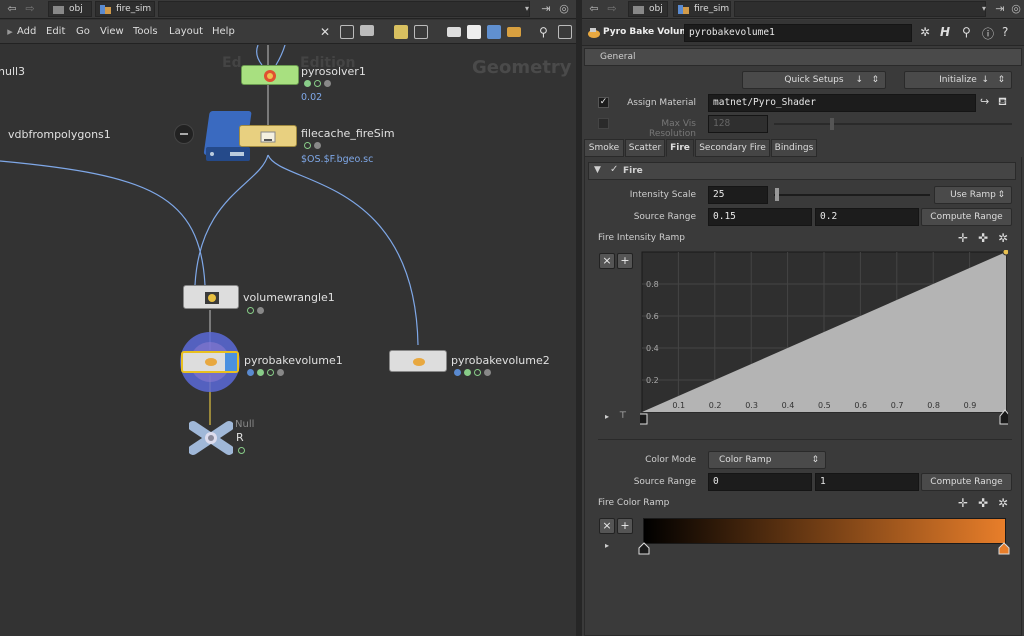  Describe the element at coordinates (738, 195) in the screenshot. I see `intensity-scale-field: 25` at that location.